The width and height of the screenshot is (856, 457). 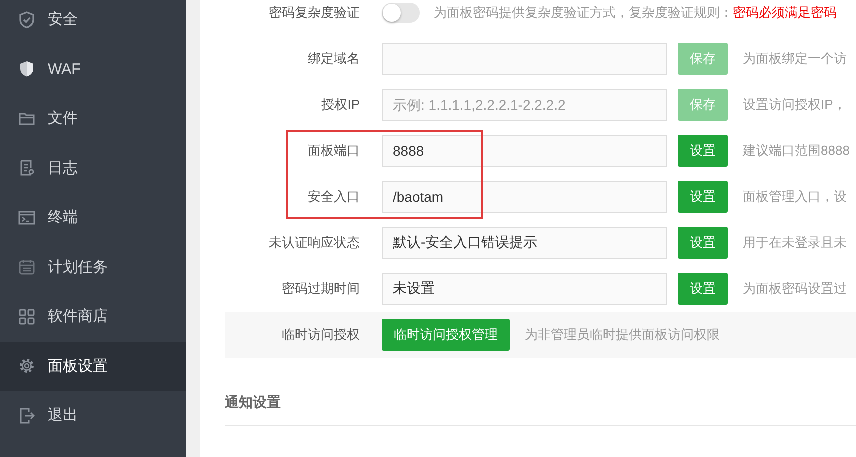 I want to click on hint-text: 为面板绑定一个访, so click(x=795, y=59).